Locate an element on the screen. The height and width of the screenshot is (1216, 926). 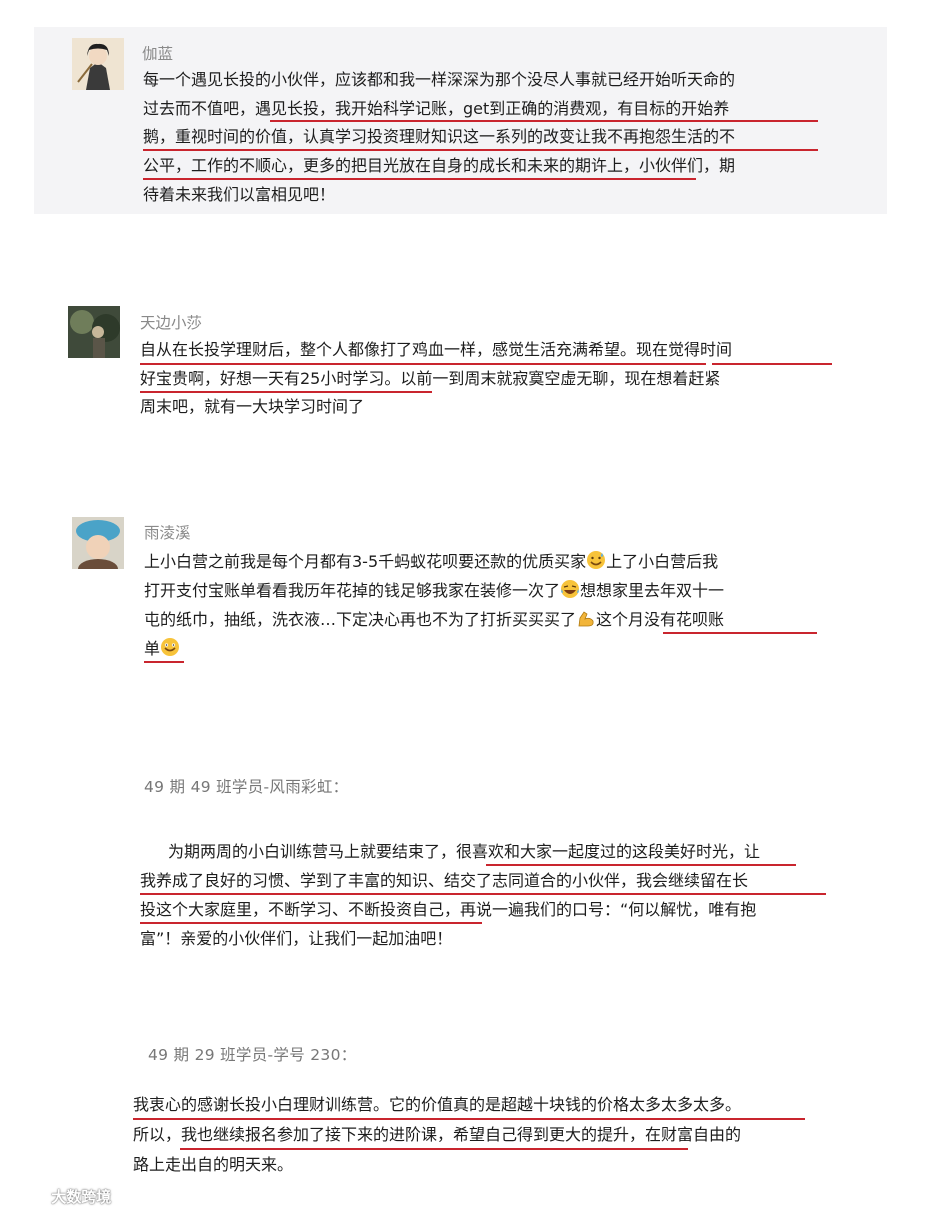
commenter-name: 天边小莎 is located at coordinates (171, 322).